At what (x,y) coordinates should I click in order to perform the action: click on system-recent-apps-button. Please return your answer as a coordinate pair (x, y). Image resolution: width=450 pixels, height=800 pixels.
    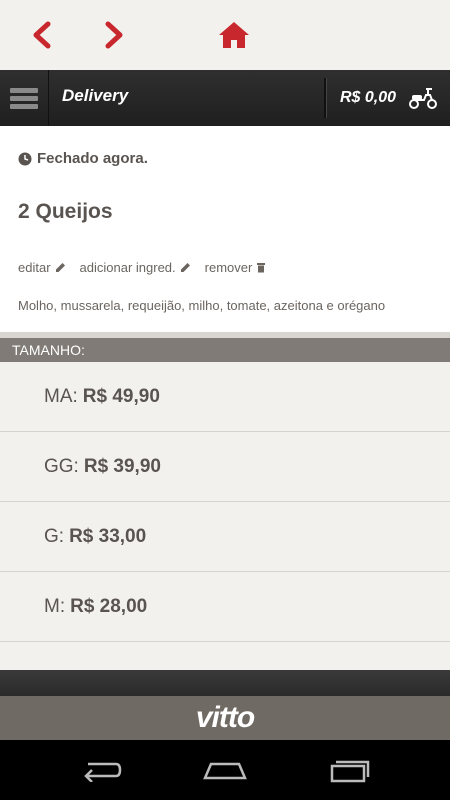
    Looking at the image, I should click on (350, 770).